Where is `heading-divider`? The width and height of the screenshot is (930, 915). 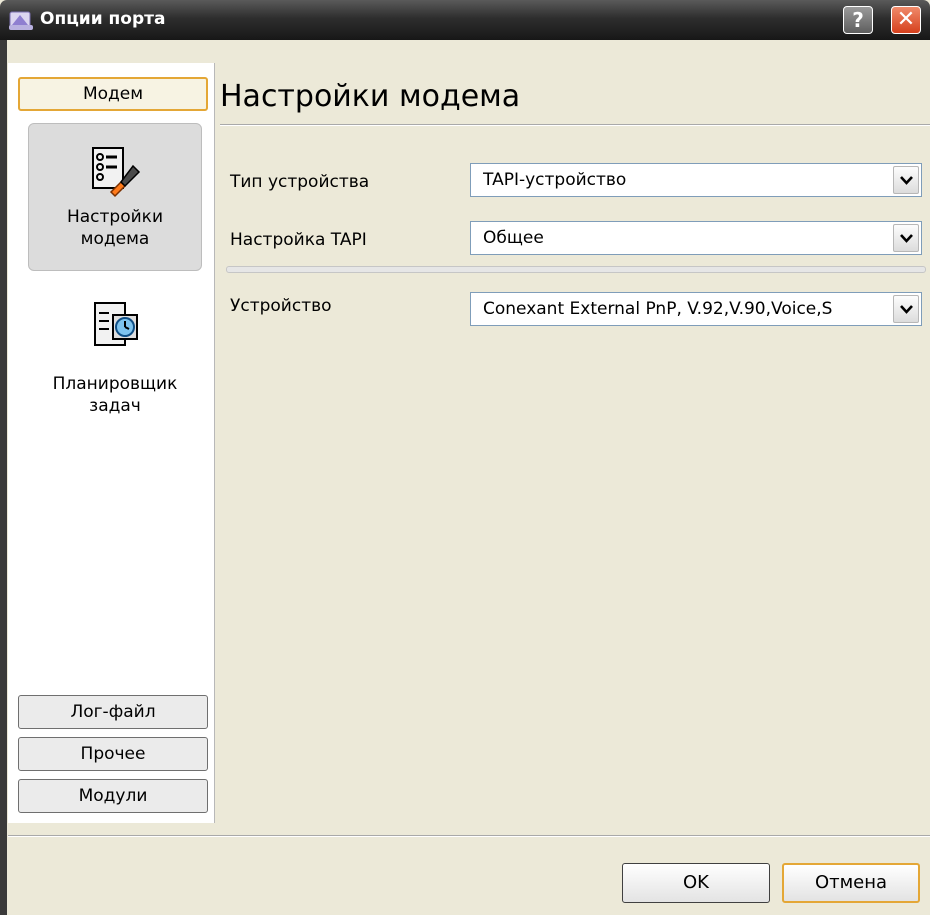 heading-divider is located at coordinates (575, 125).